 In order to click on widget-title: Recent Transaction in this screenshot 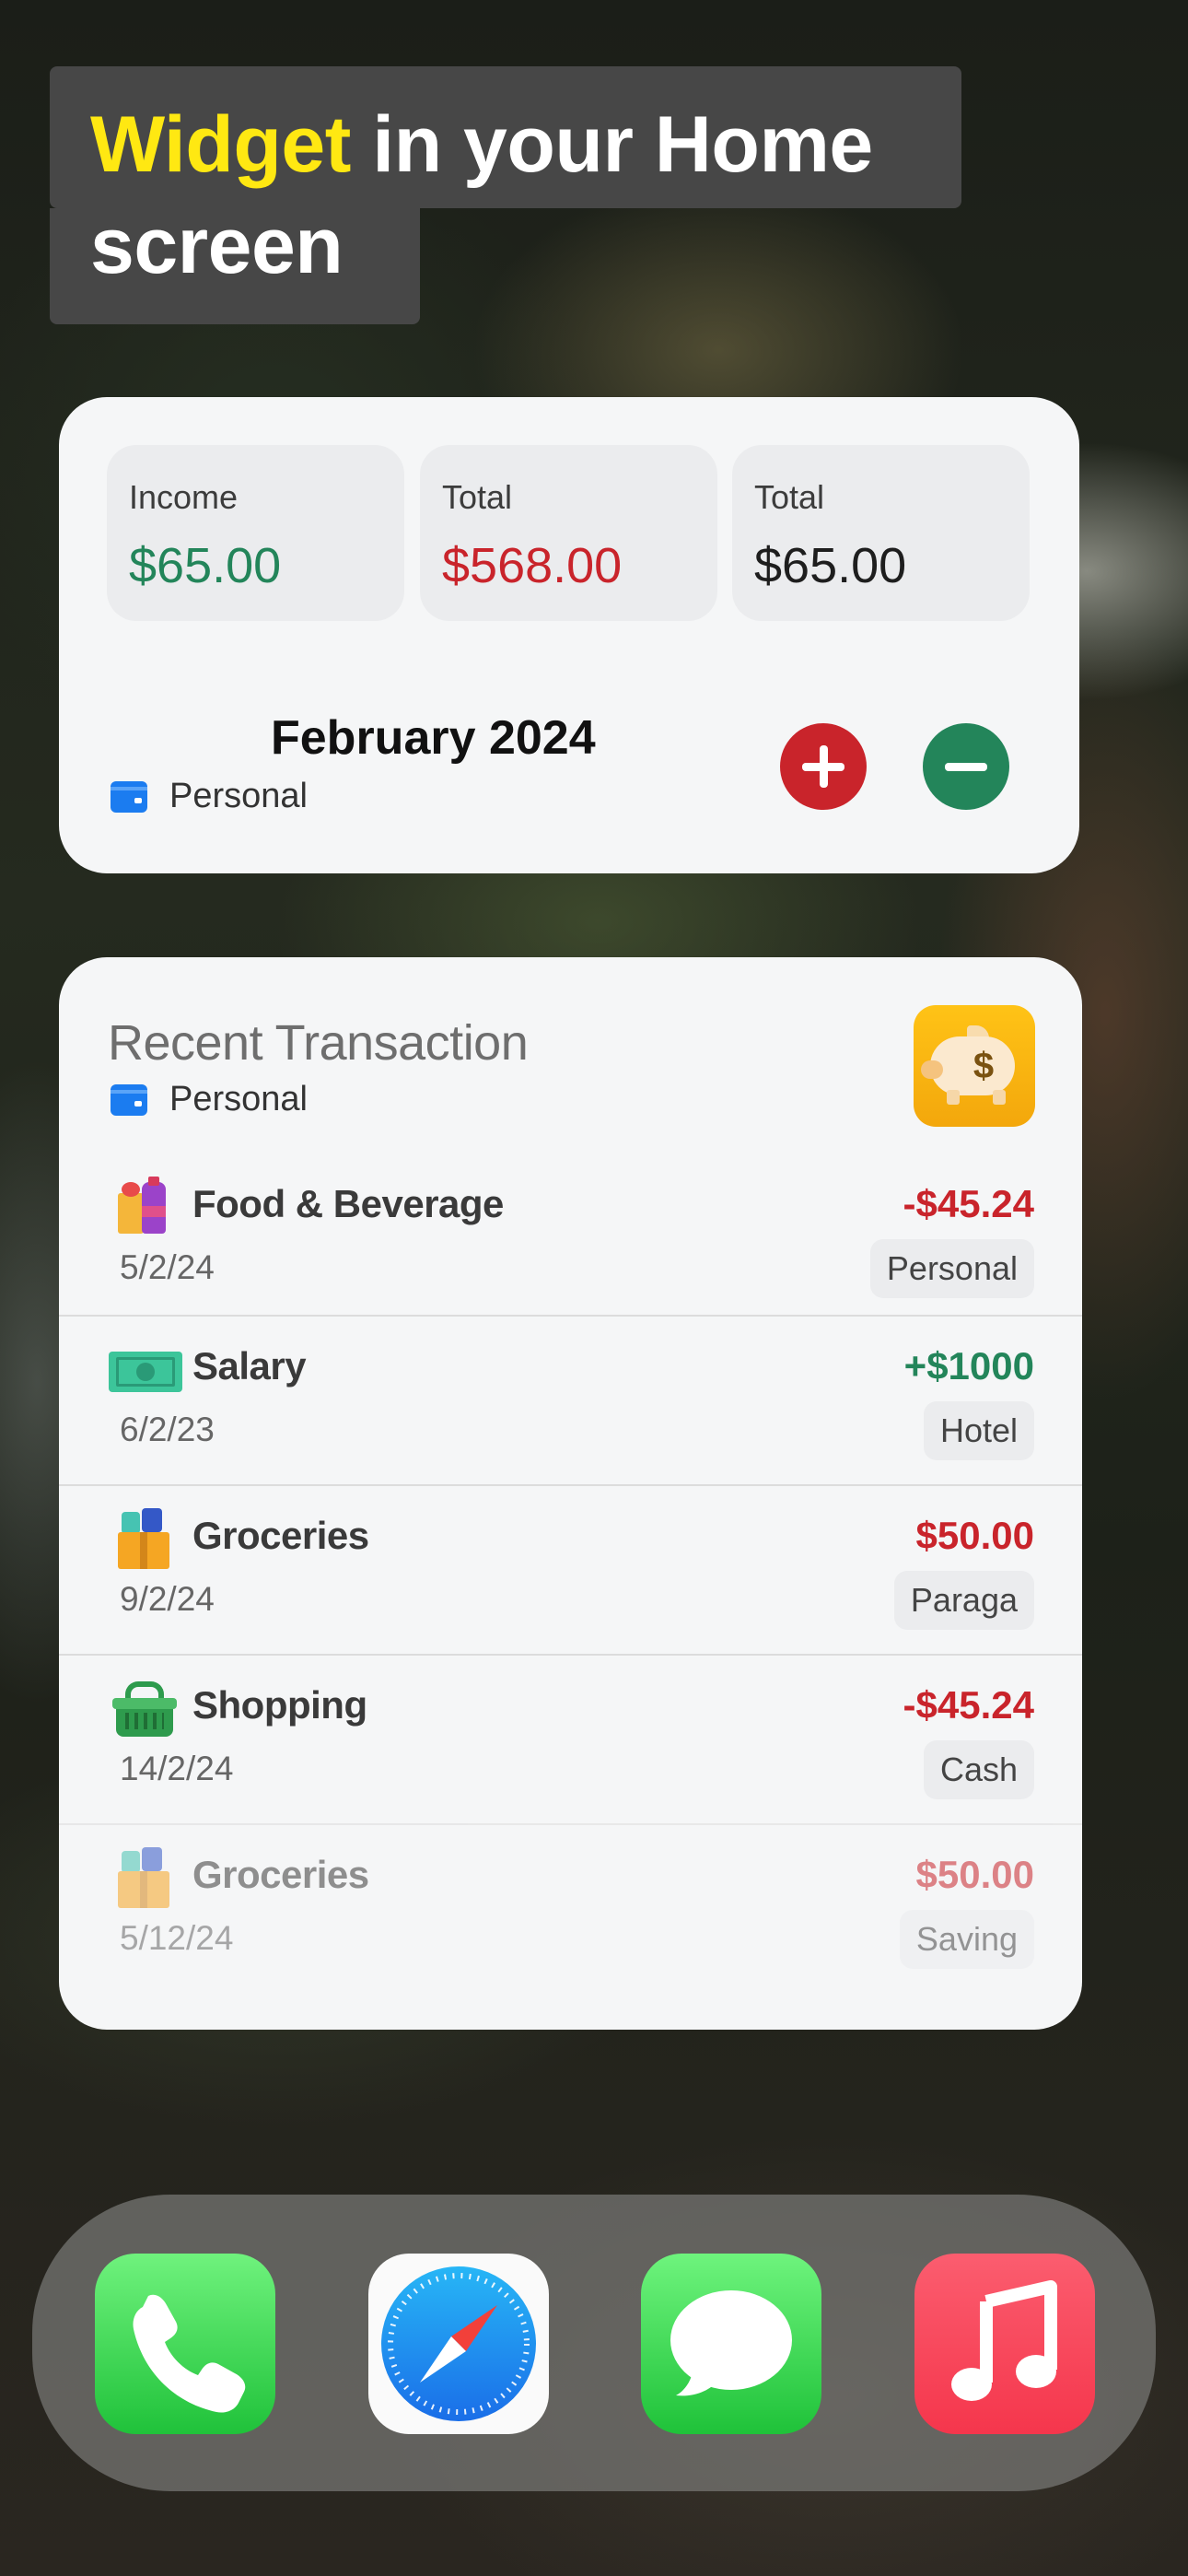, I will do `click(318, 1043)`.